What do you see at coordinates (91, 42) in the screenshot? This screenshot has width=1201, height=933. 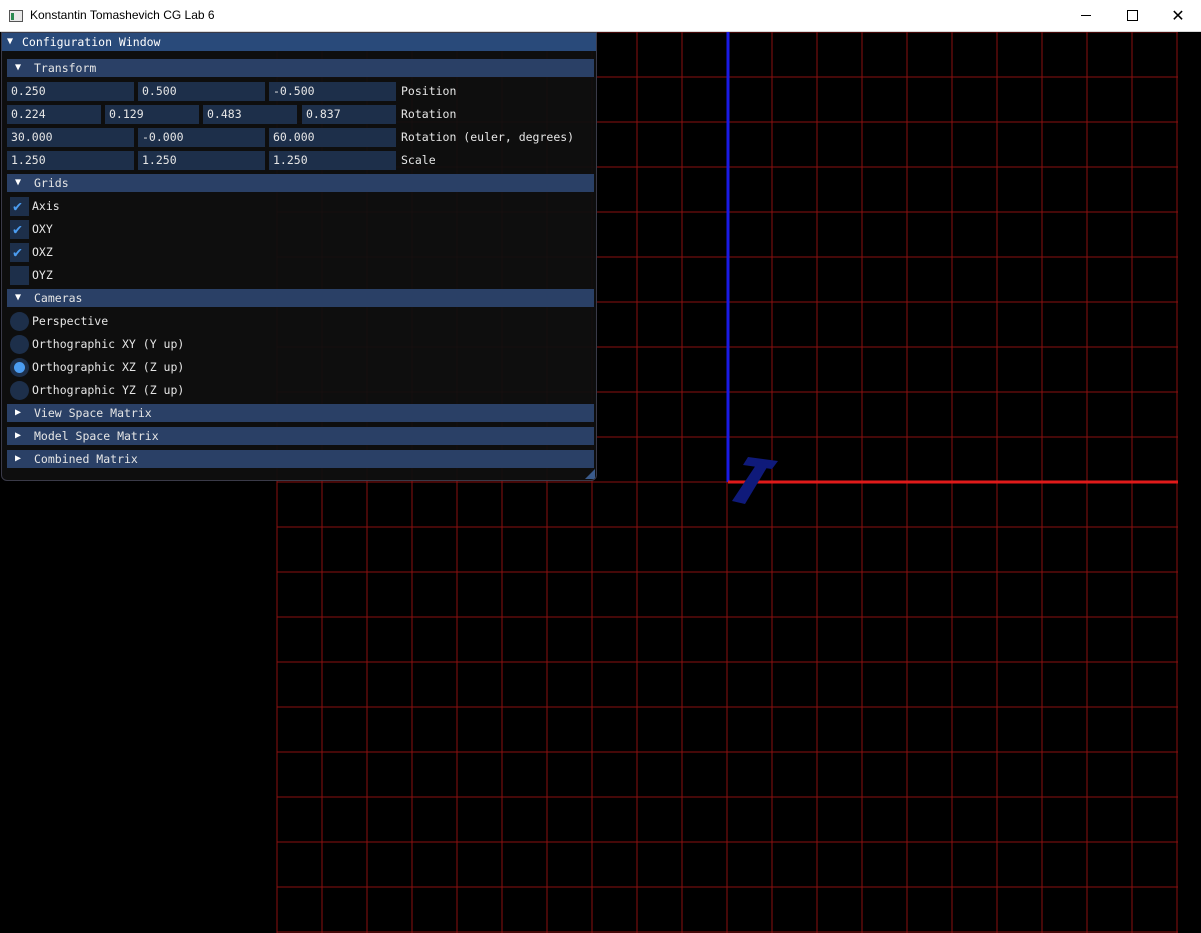 I see `configuration-window-title: Configuration Window` at bounding box center [91, 42].